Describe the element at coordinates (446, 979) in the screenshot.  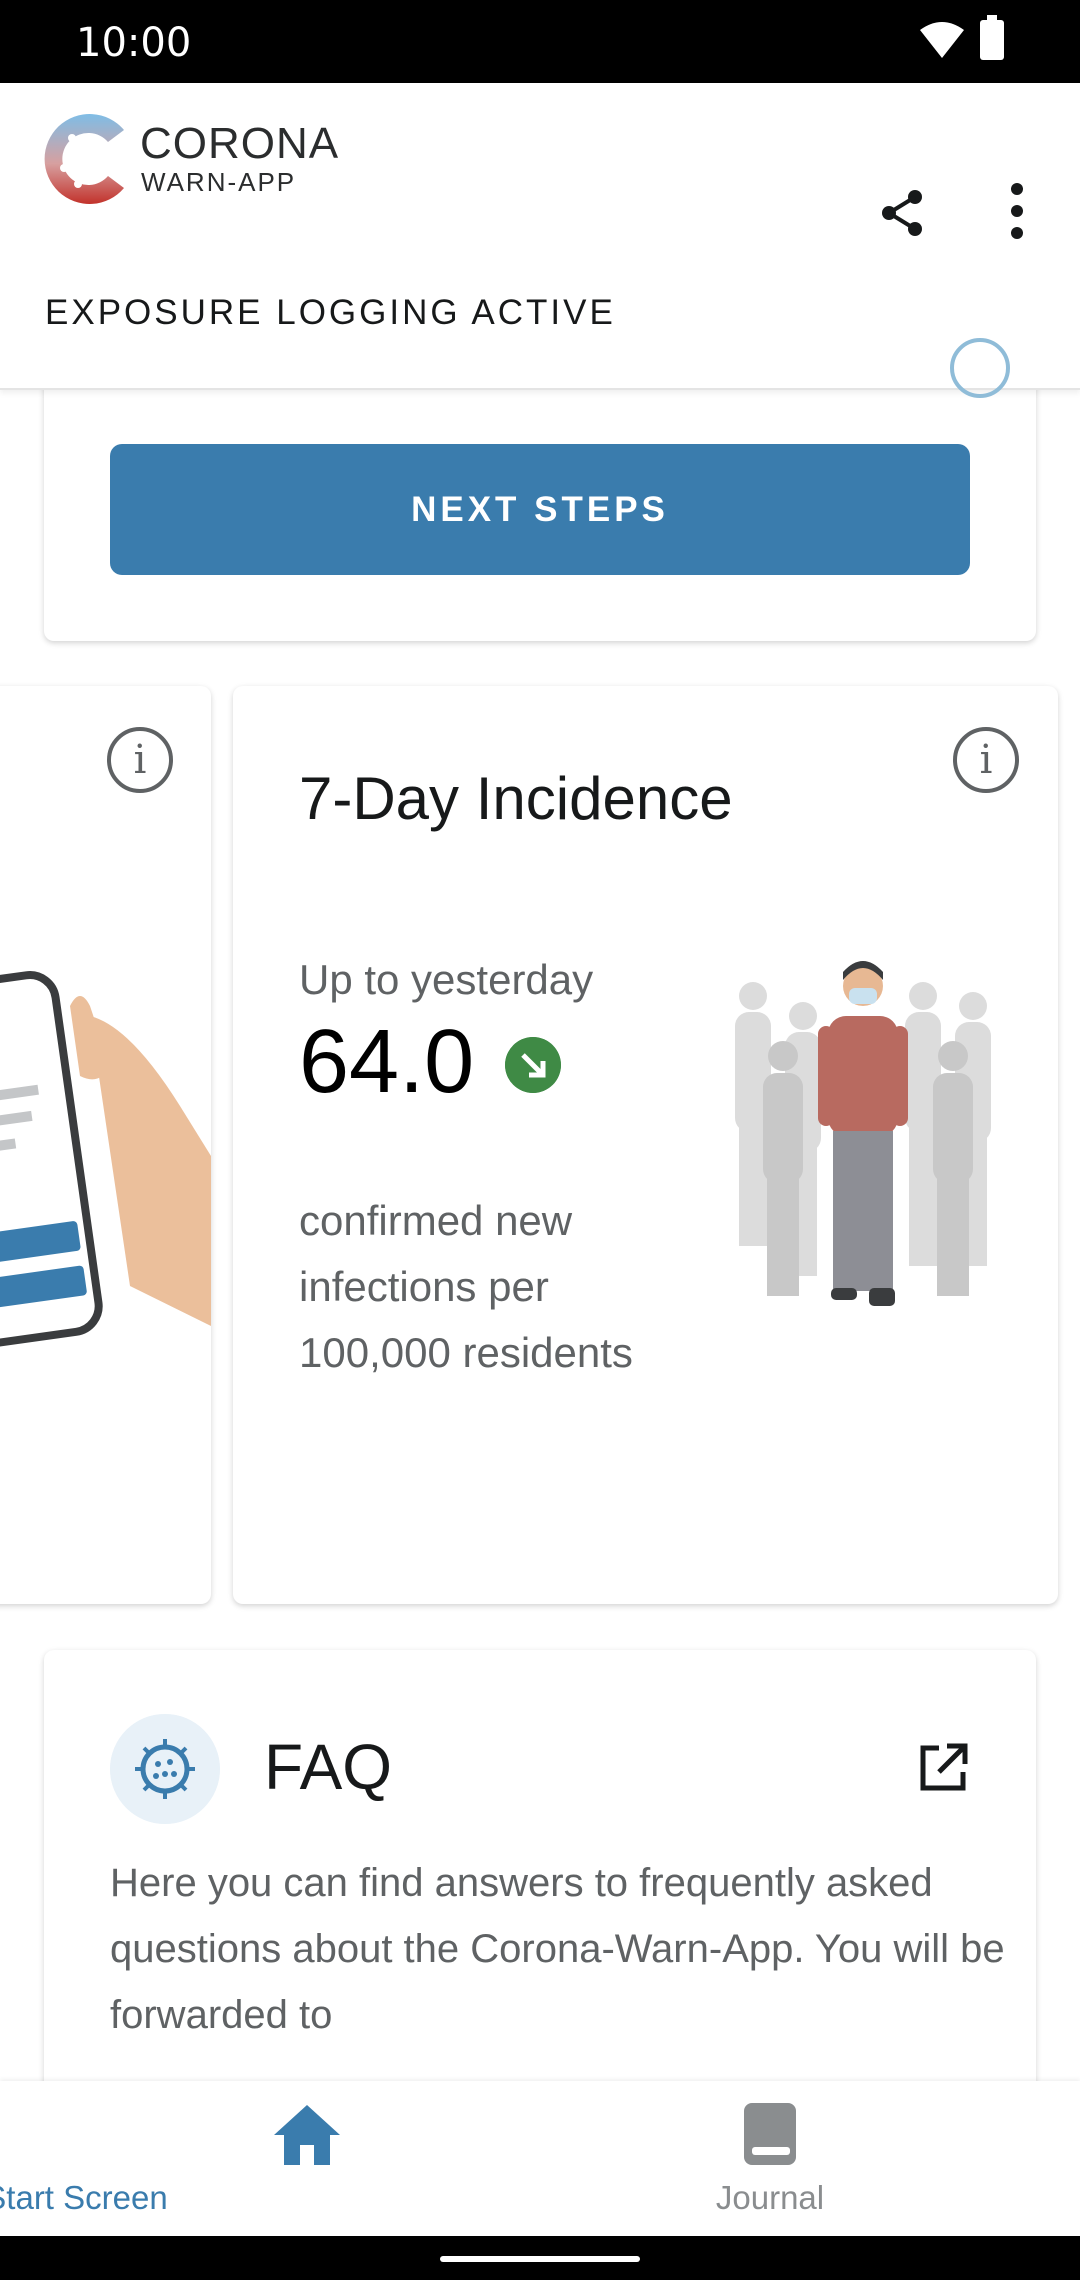
I see `incidence-subtitle: Up to yesterday` at that location.